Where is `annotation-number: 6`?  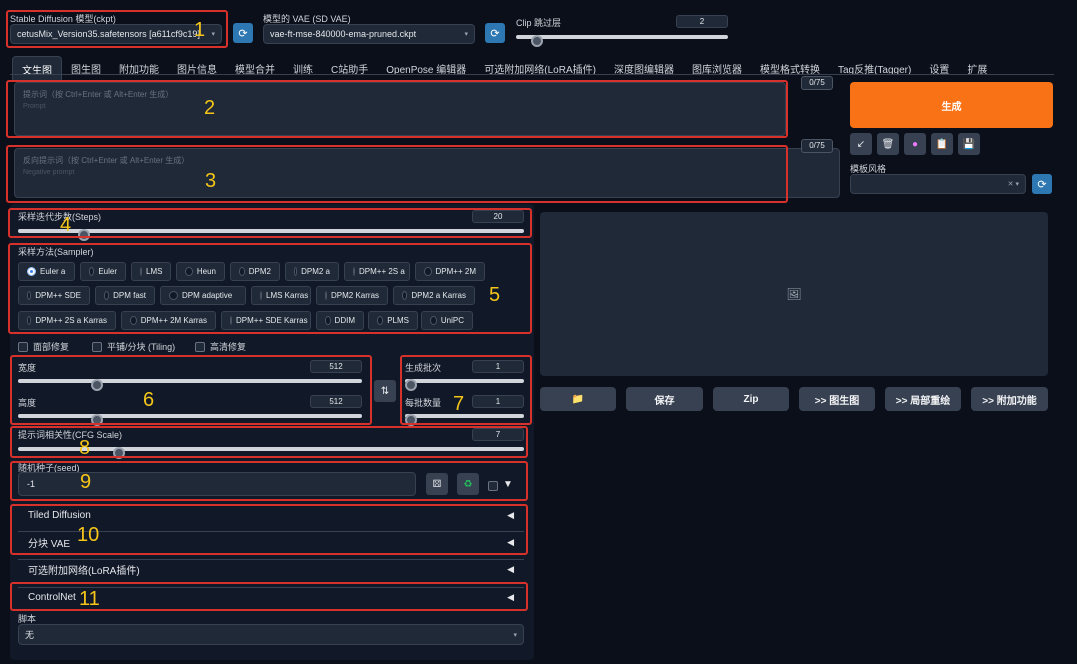
annotation-number: 6 is located at coordinates (149, 400).